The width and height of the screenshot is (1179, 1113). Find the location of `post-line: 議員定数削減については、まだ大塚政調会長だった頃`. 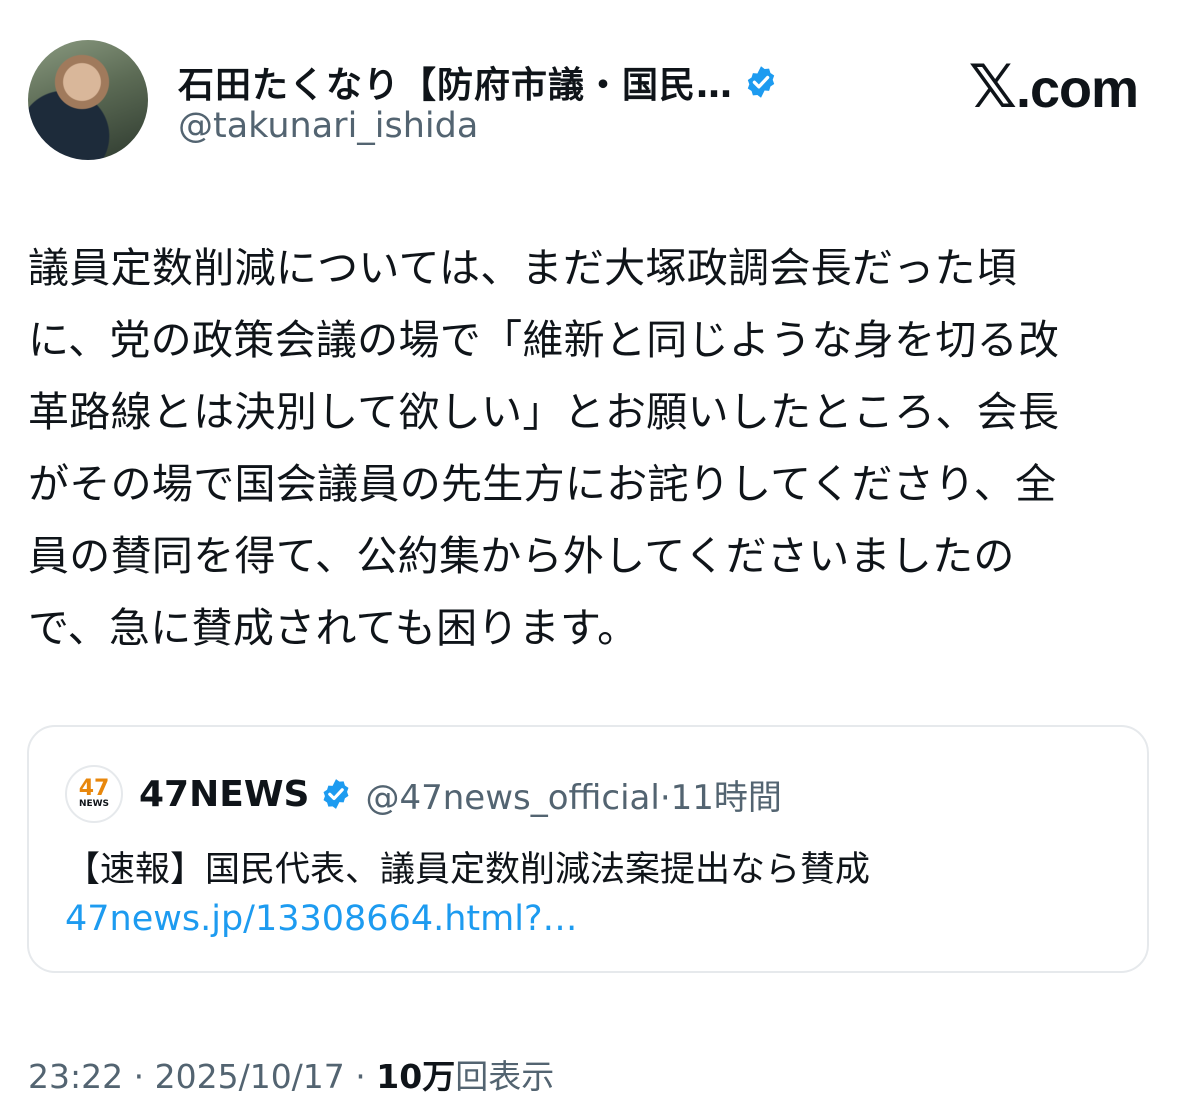

post-line: 議員定数削減については、まだ大塚政調会長だった頃 is located at coordinates (523, 268).